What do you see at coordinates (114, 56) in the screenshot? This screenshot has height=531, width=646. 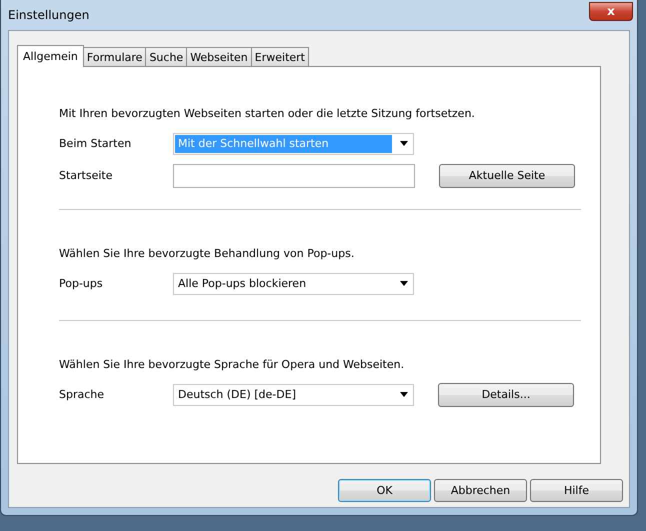 I see `tab: Formulare` at bounding box center [114, 56].